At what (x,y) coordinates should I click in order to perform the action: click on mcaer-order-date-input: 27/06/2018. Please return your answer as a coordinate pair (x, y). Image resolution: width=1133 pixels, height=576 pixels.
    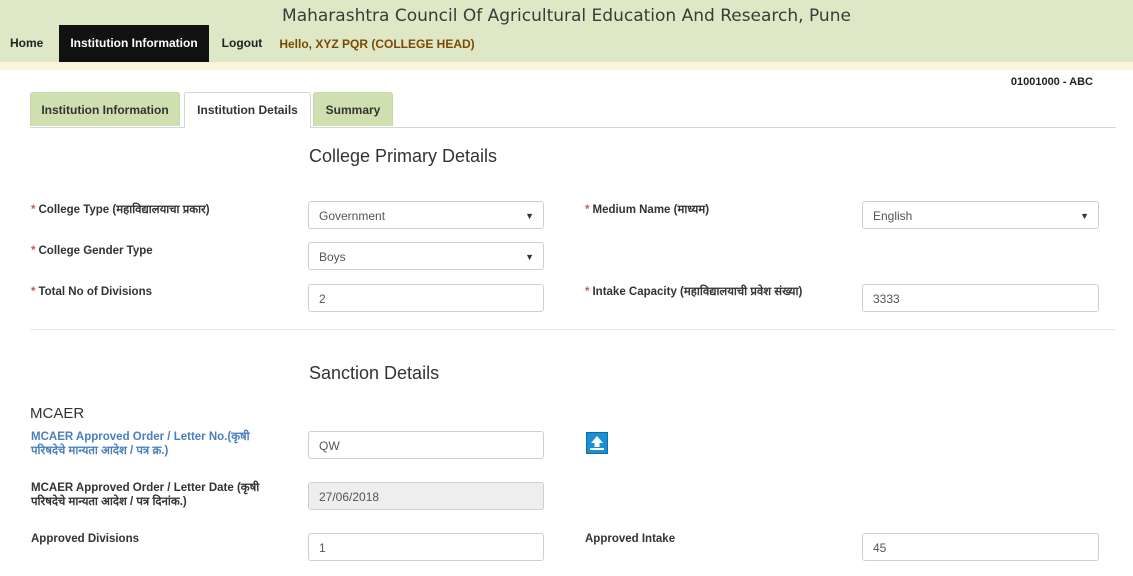
    Looking at the image, I should click on (426, 496).